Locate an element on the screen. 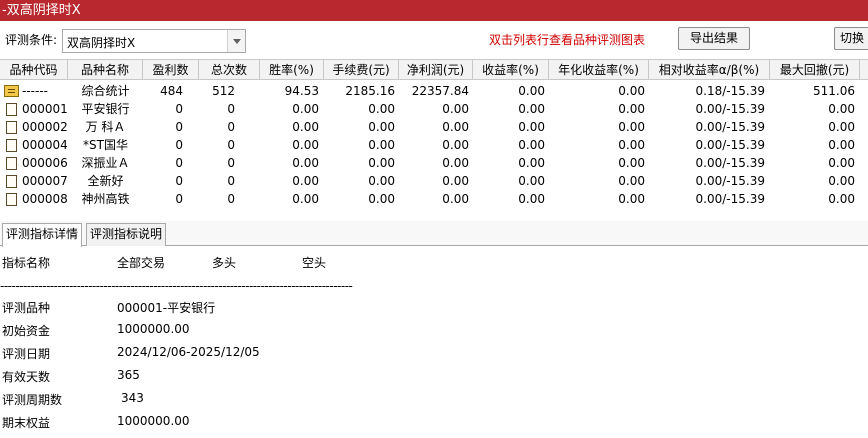 The height and width of the screenshot is (438, 868). detail-header-short: 空头 is located at coordinates (314, 263).